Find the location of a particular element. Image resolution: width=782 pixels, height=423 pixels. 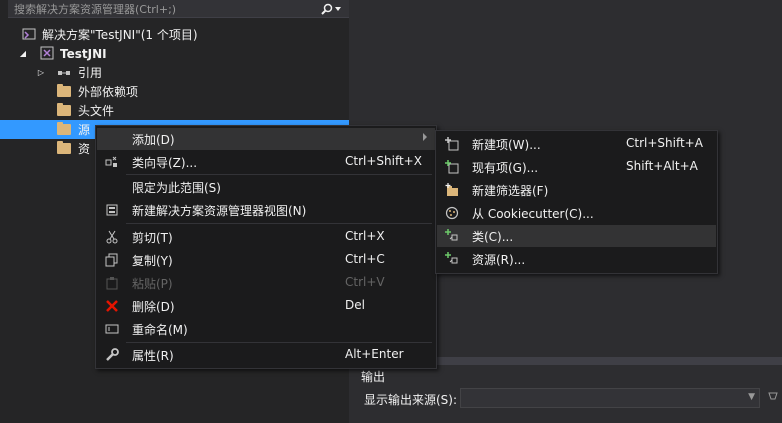

menu-item-add: 添加(D) is located at coordinates (266, 139).